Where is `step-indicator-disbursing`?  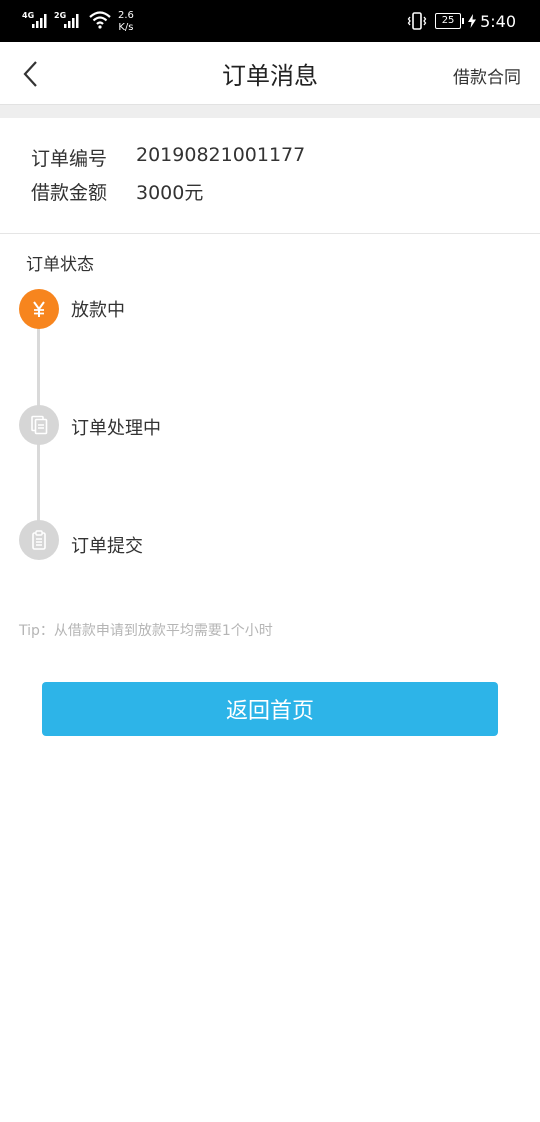
step-indicator-disbursing is located at coordinates (39, 309).